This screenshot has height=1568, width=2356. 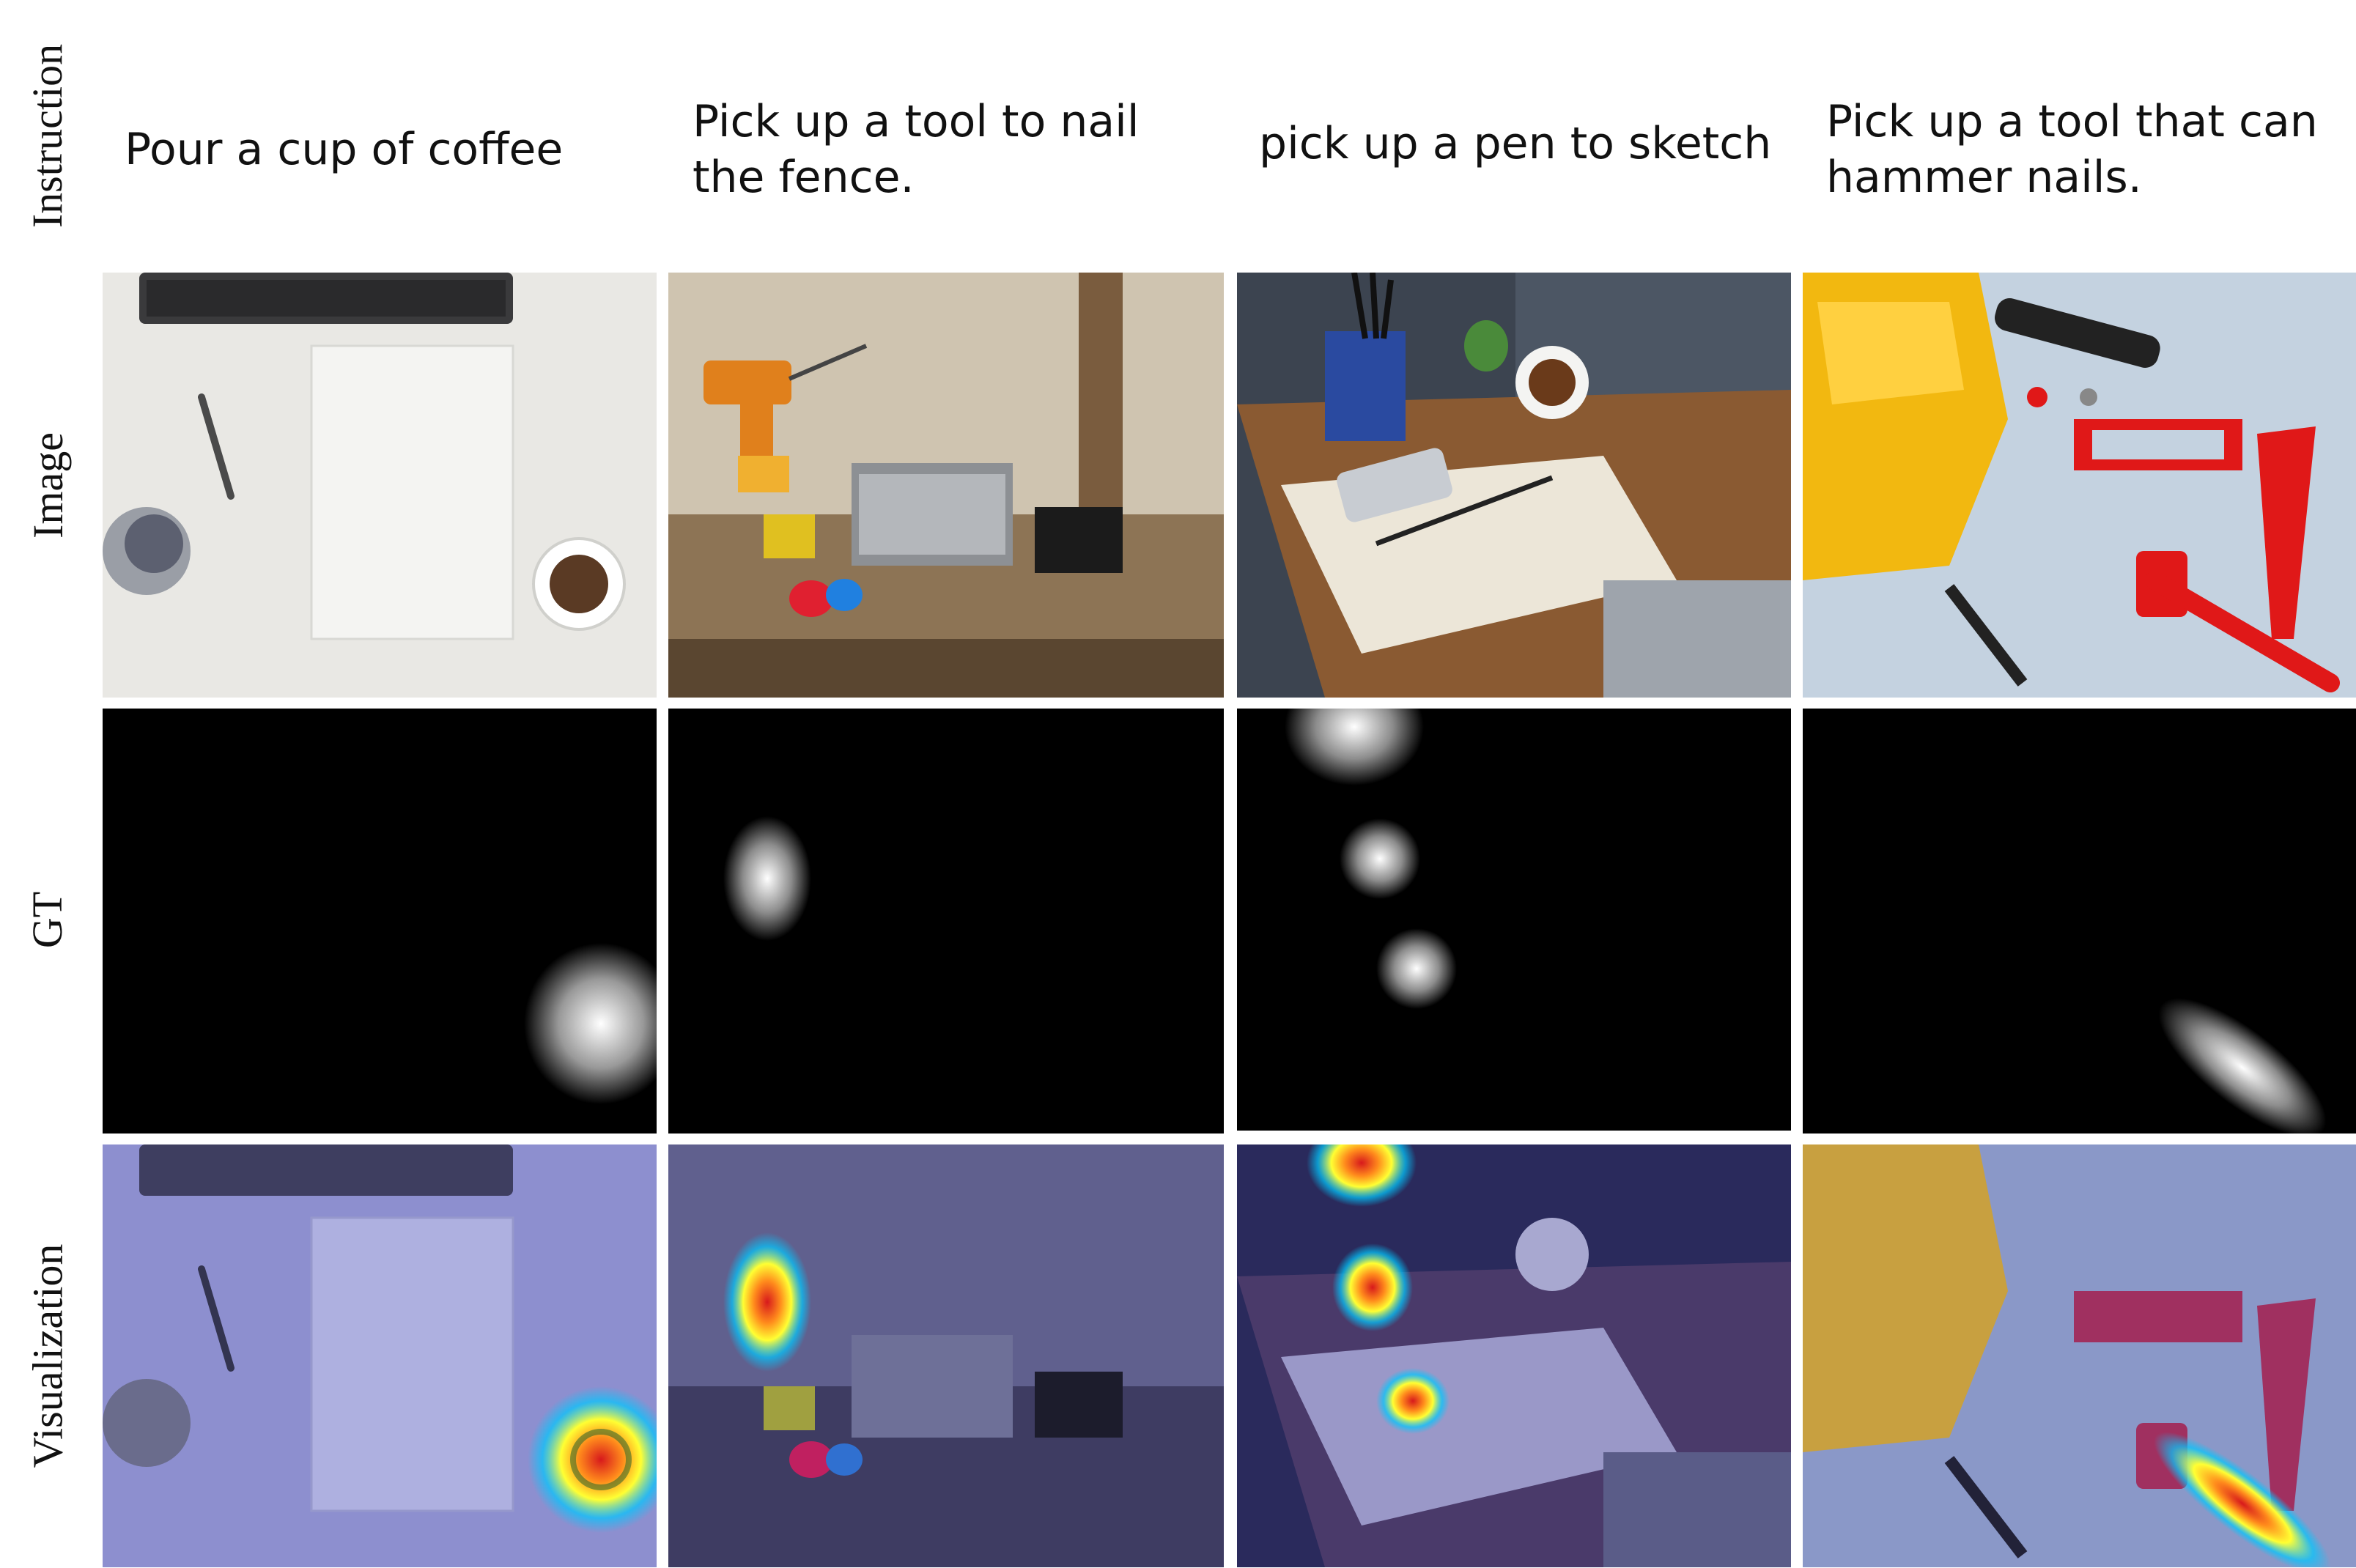 I want to click on instruction-col-4: Pick up a tool that can hammer nails., so click(x=2072, y=149).